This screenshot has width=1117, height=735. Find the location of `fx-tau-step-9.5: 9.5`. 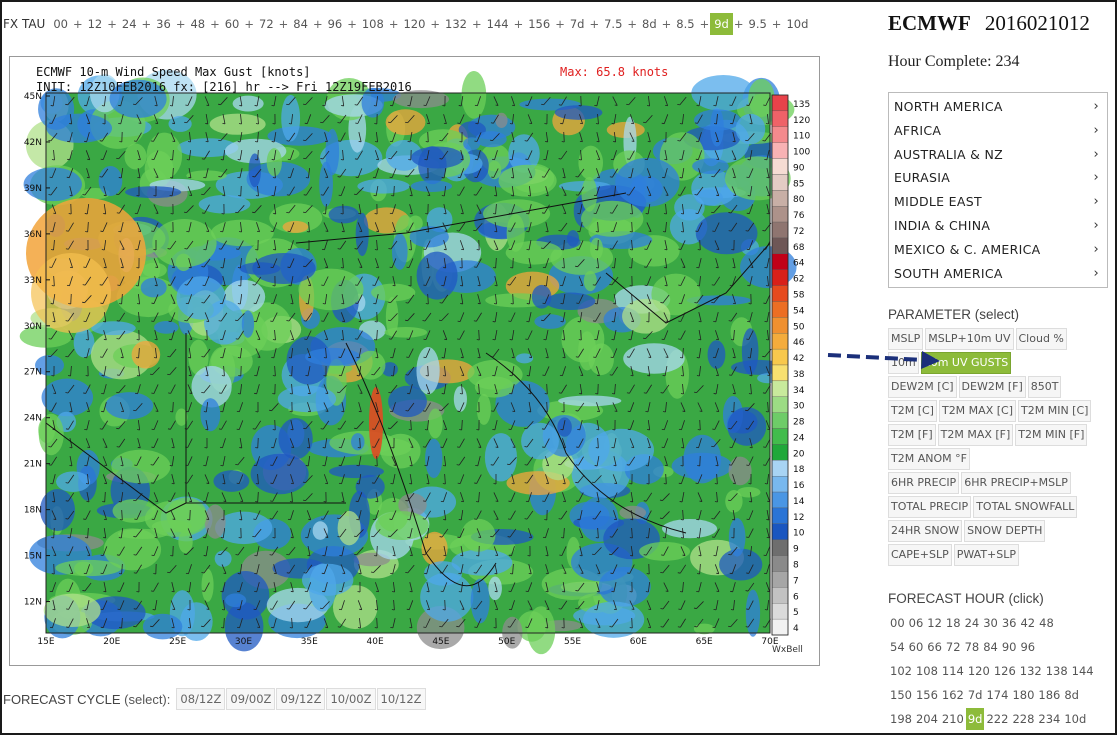

fx-tau-step-9.5: 9.5 is located at coordinates (758, 24).